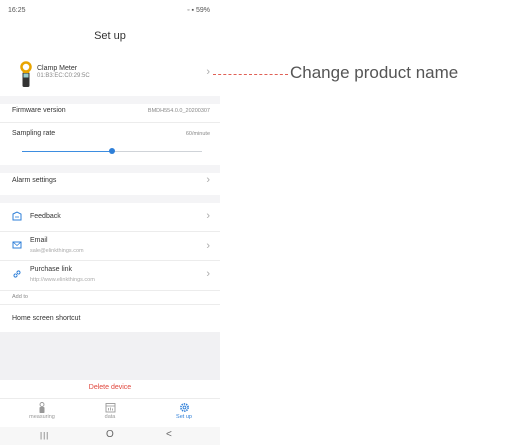 The width and height of the screenshot is (520, 445). What do you see at coordinates (57, 68) in the screenshot?
I see `device-name: Clamp Meter` at bounding box center [57, 68].